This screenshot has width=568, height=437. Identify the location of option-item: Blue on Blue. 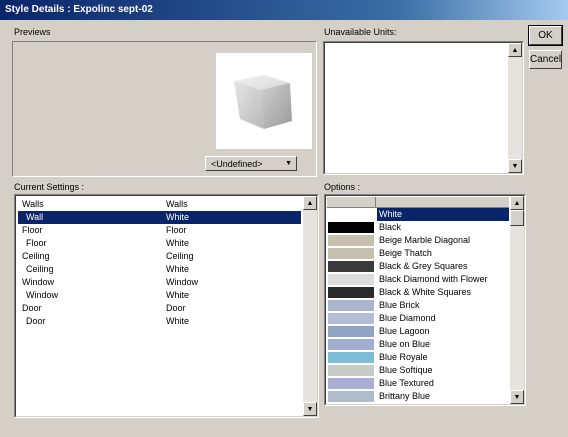
(418, 344).